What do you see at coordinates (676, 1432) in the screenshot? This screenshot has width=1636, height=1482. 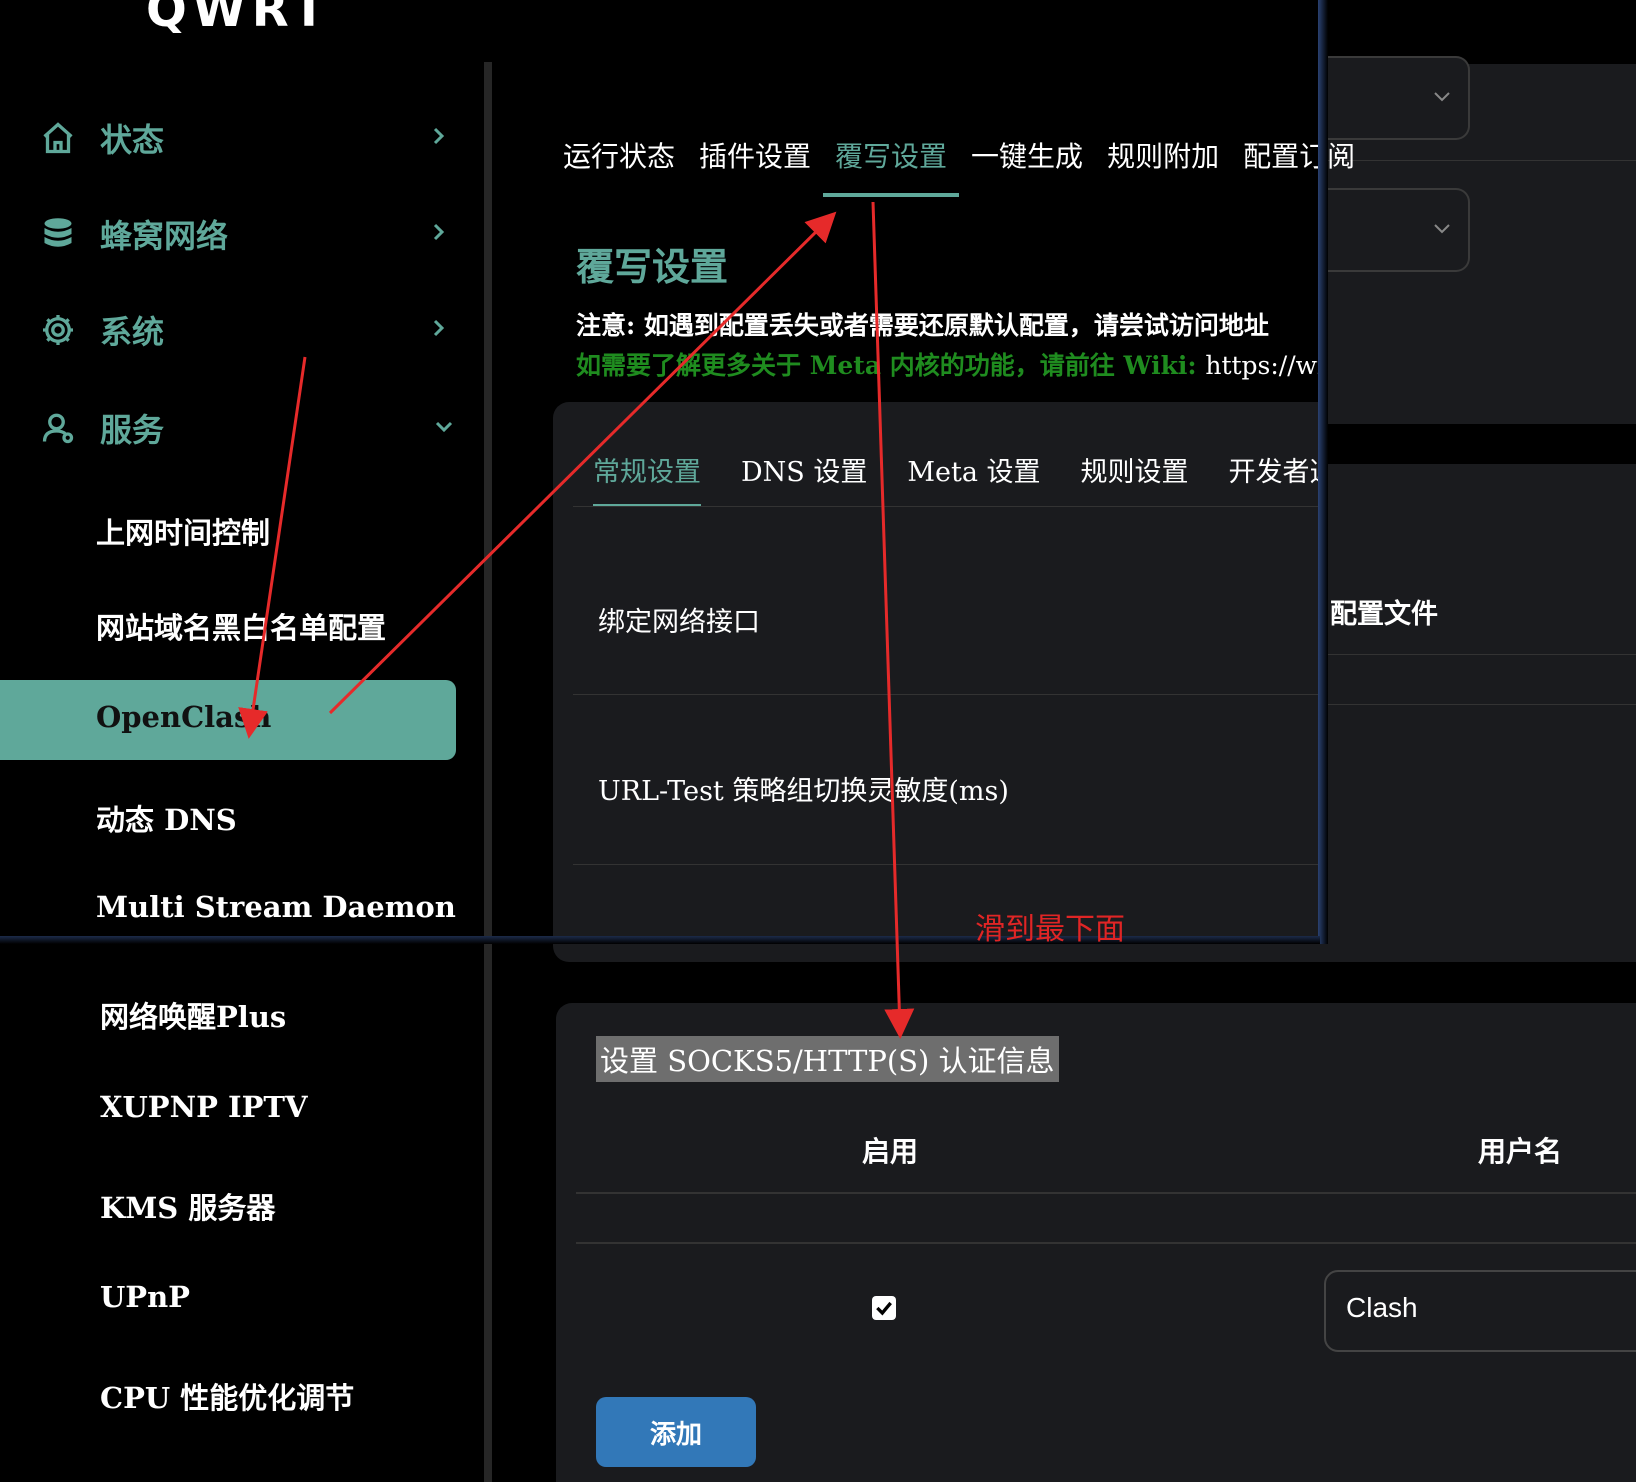 I see `add-button: 添加` at bounding box center [676, 1432].